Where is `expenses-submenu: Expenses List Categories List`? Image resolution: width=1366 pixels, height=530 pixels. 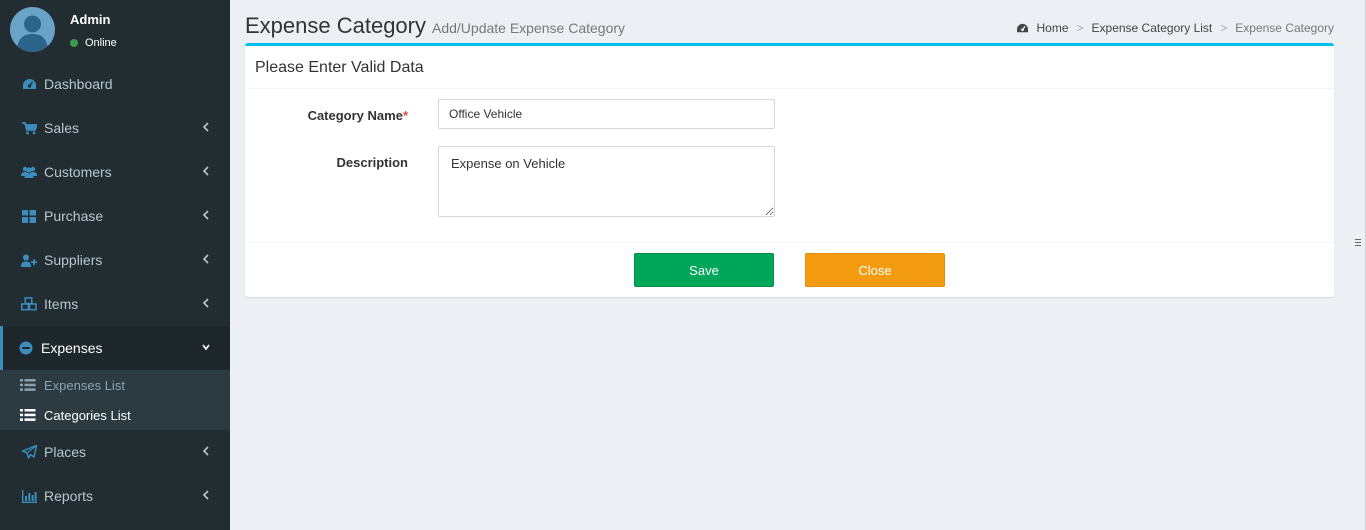
expenses-submenu: Expenses List Categories List is located at coordinates (115, 400).